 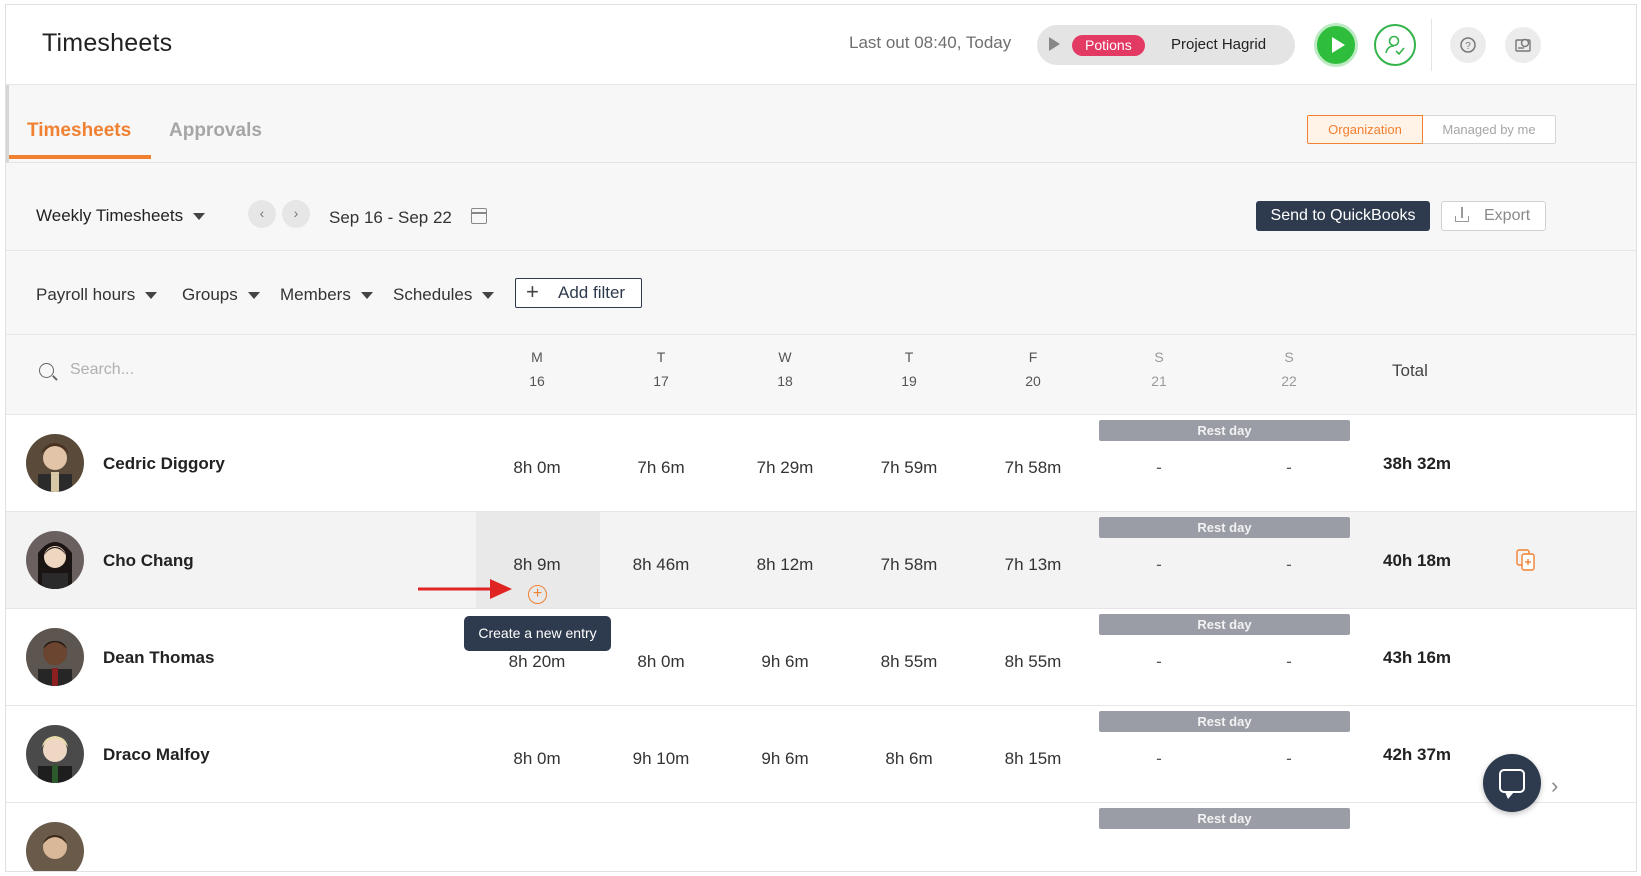 What do you see at coordinates (46, 370) in the screenshot?
I see `search-icon` at bounding box center [46, 370].